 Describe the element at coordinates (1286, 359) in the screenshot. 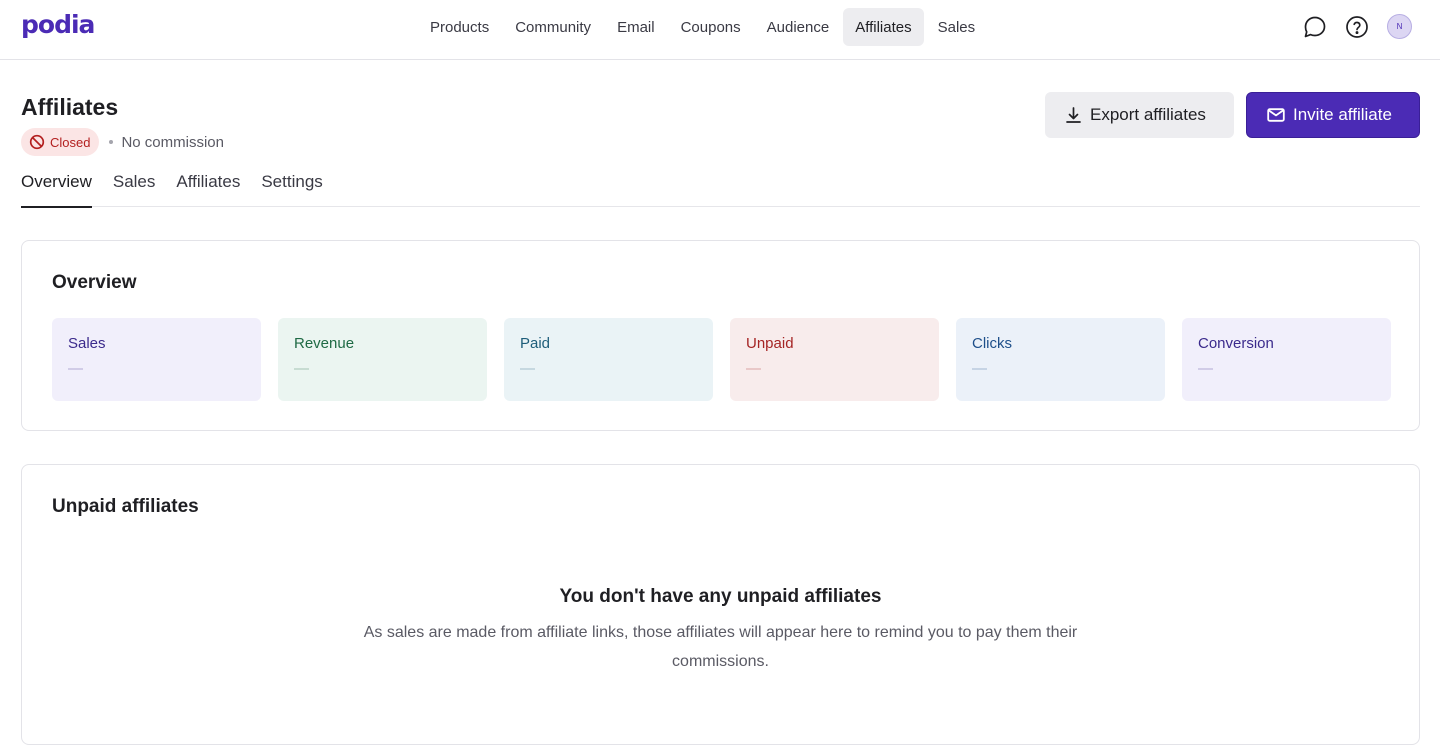

I see `stat-card-conversion: Conversion —` at that location.